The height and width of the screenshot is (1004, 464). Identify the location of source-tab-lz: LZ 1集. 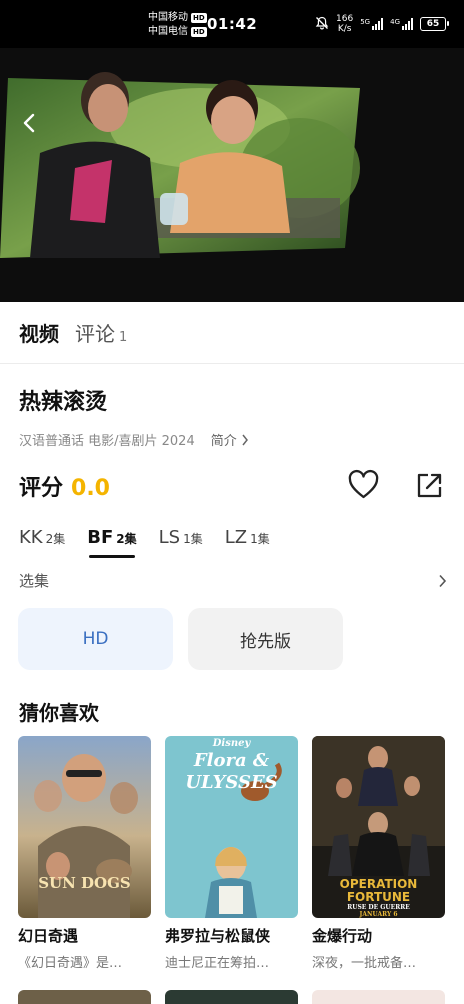
(247, 542).